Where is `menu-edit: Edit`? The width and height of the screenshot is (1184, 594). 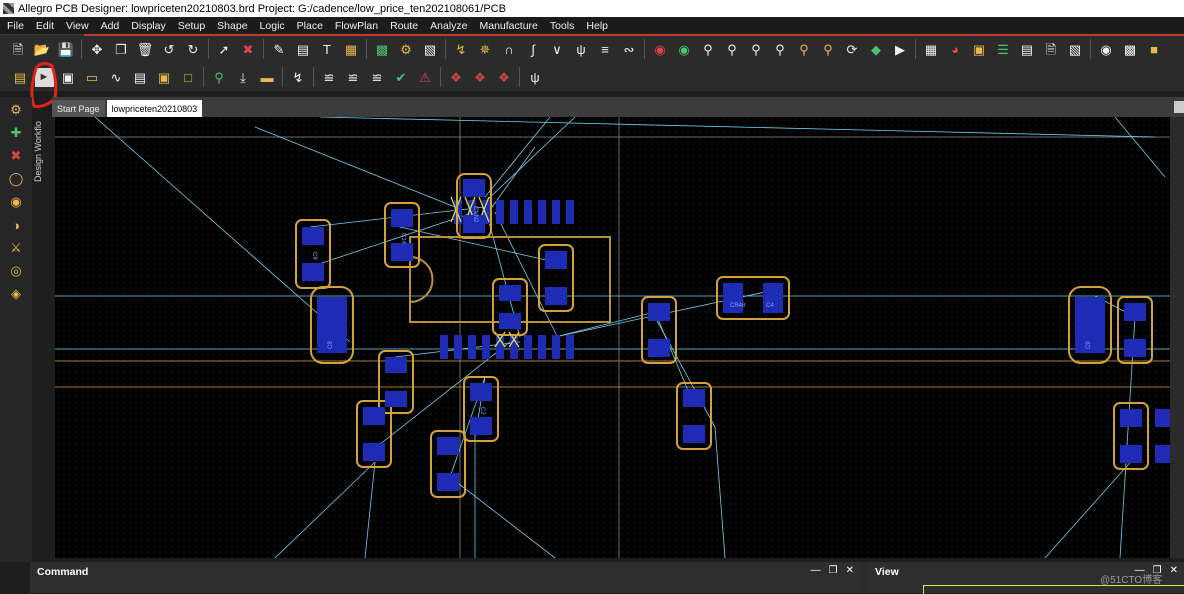 menu-edit: Edit is located at coordinates (45, 26).